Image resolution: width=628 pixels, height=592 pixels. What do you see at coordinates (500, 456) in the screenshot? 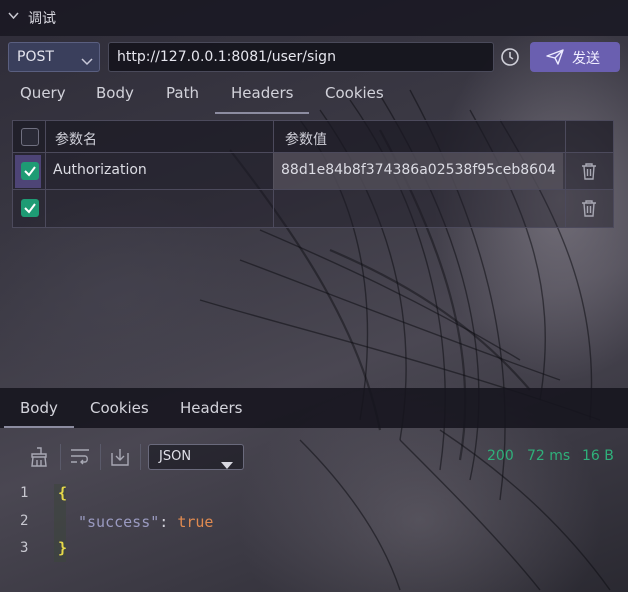
I see `status-code: 200` at bounding box center [500, 456].